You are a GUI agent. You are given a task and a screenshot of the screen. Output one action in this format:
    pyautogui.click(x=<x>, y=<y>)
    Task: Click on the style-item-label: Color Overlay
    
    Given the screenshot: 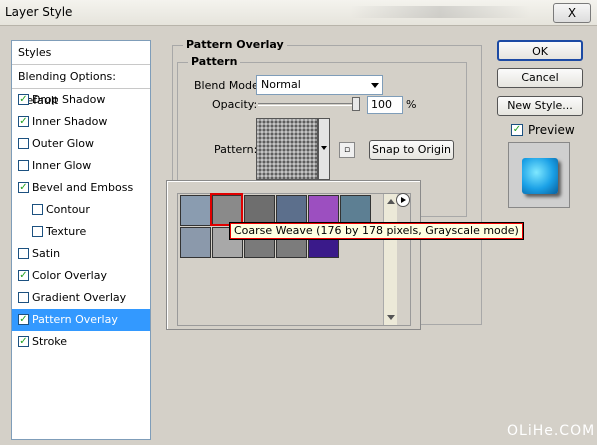 What is the action you would take?
    pyautogui.click(x=69, y=275)
    